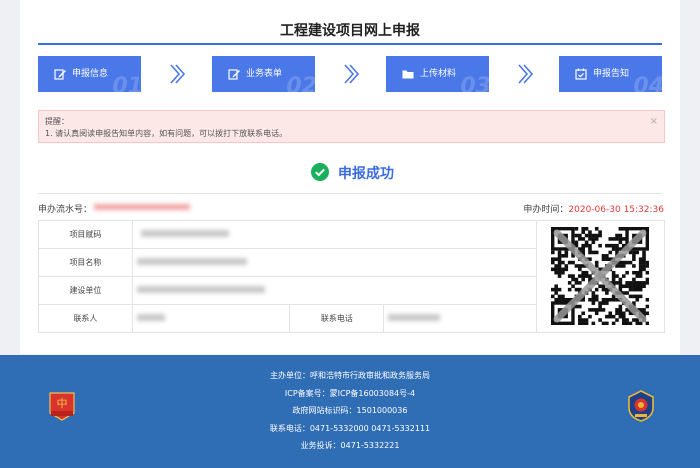 Image resolution: width=700 pixels, height=468 pixels. I want to click on step-label: 上传材料, so click(438, 74).